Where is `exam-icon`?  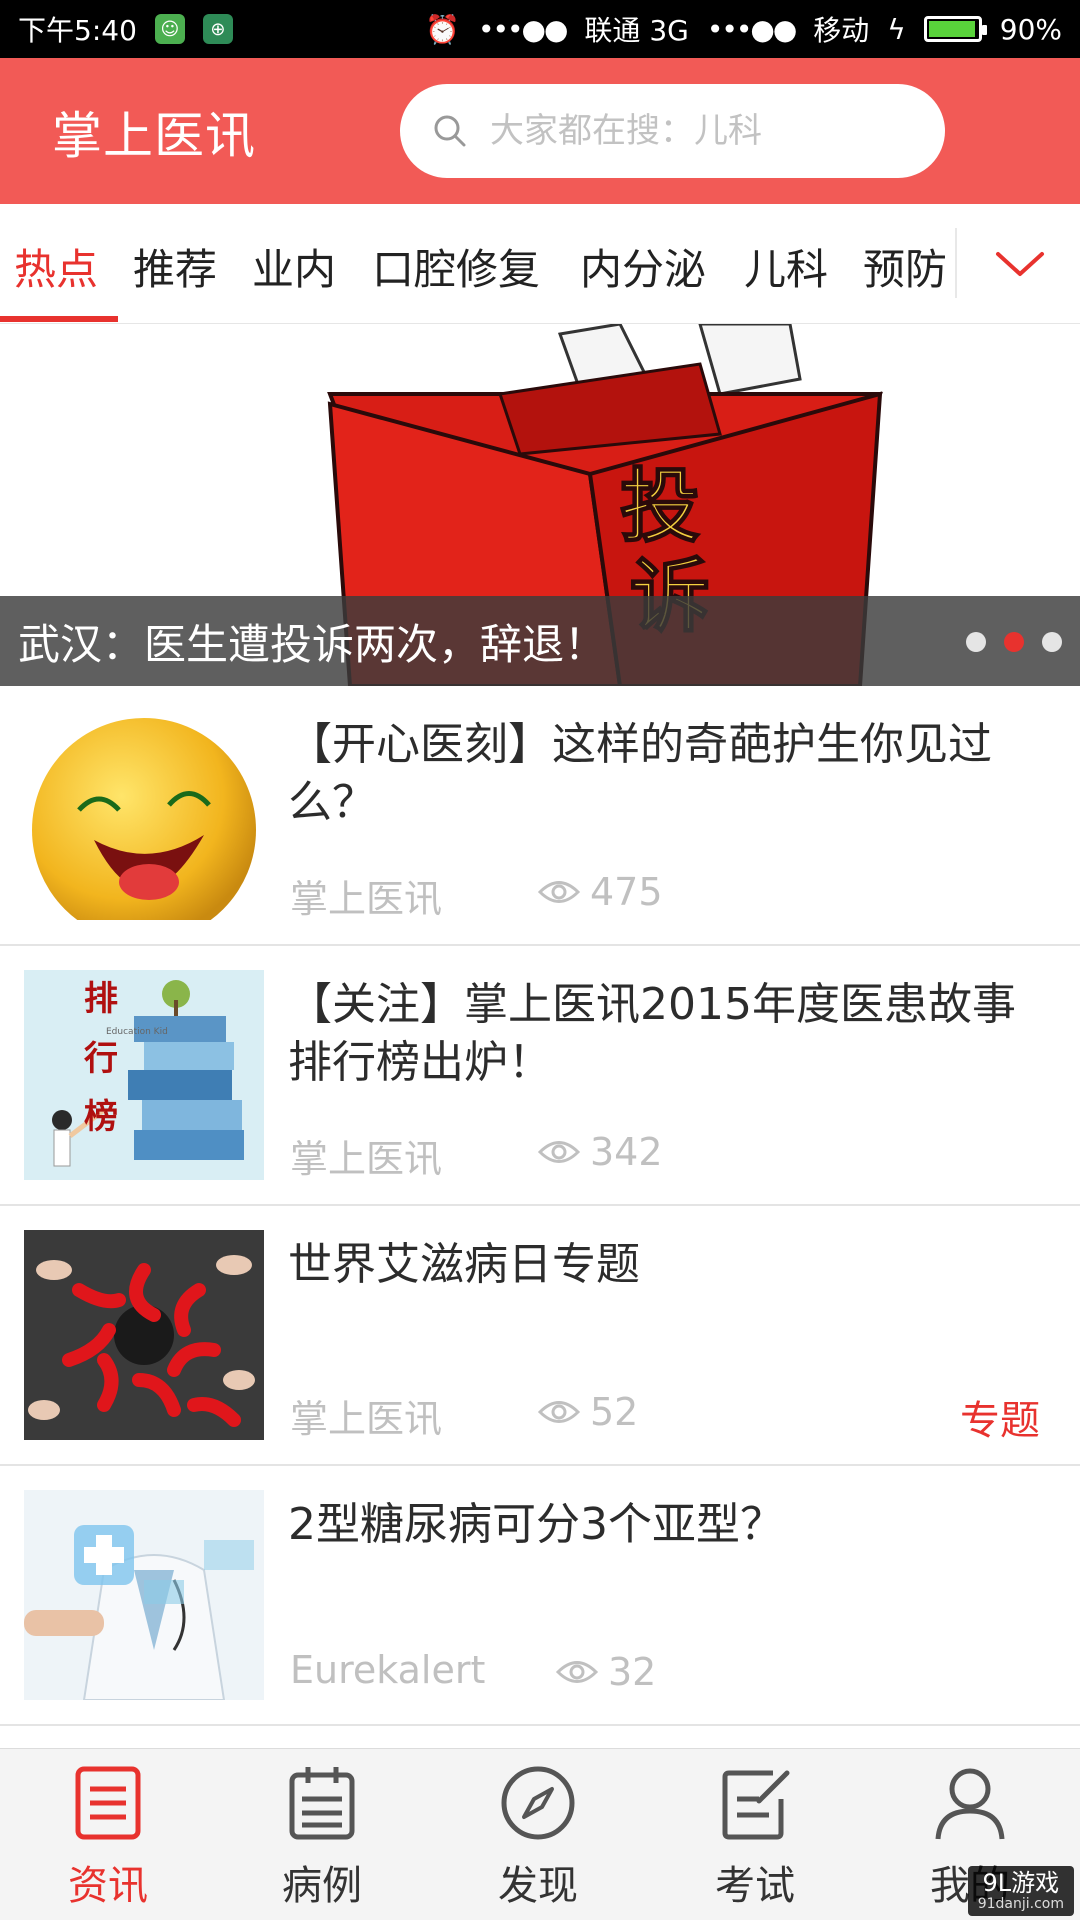
exam-icon is located at coordinates (756, 1805).